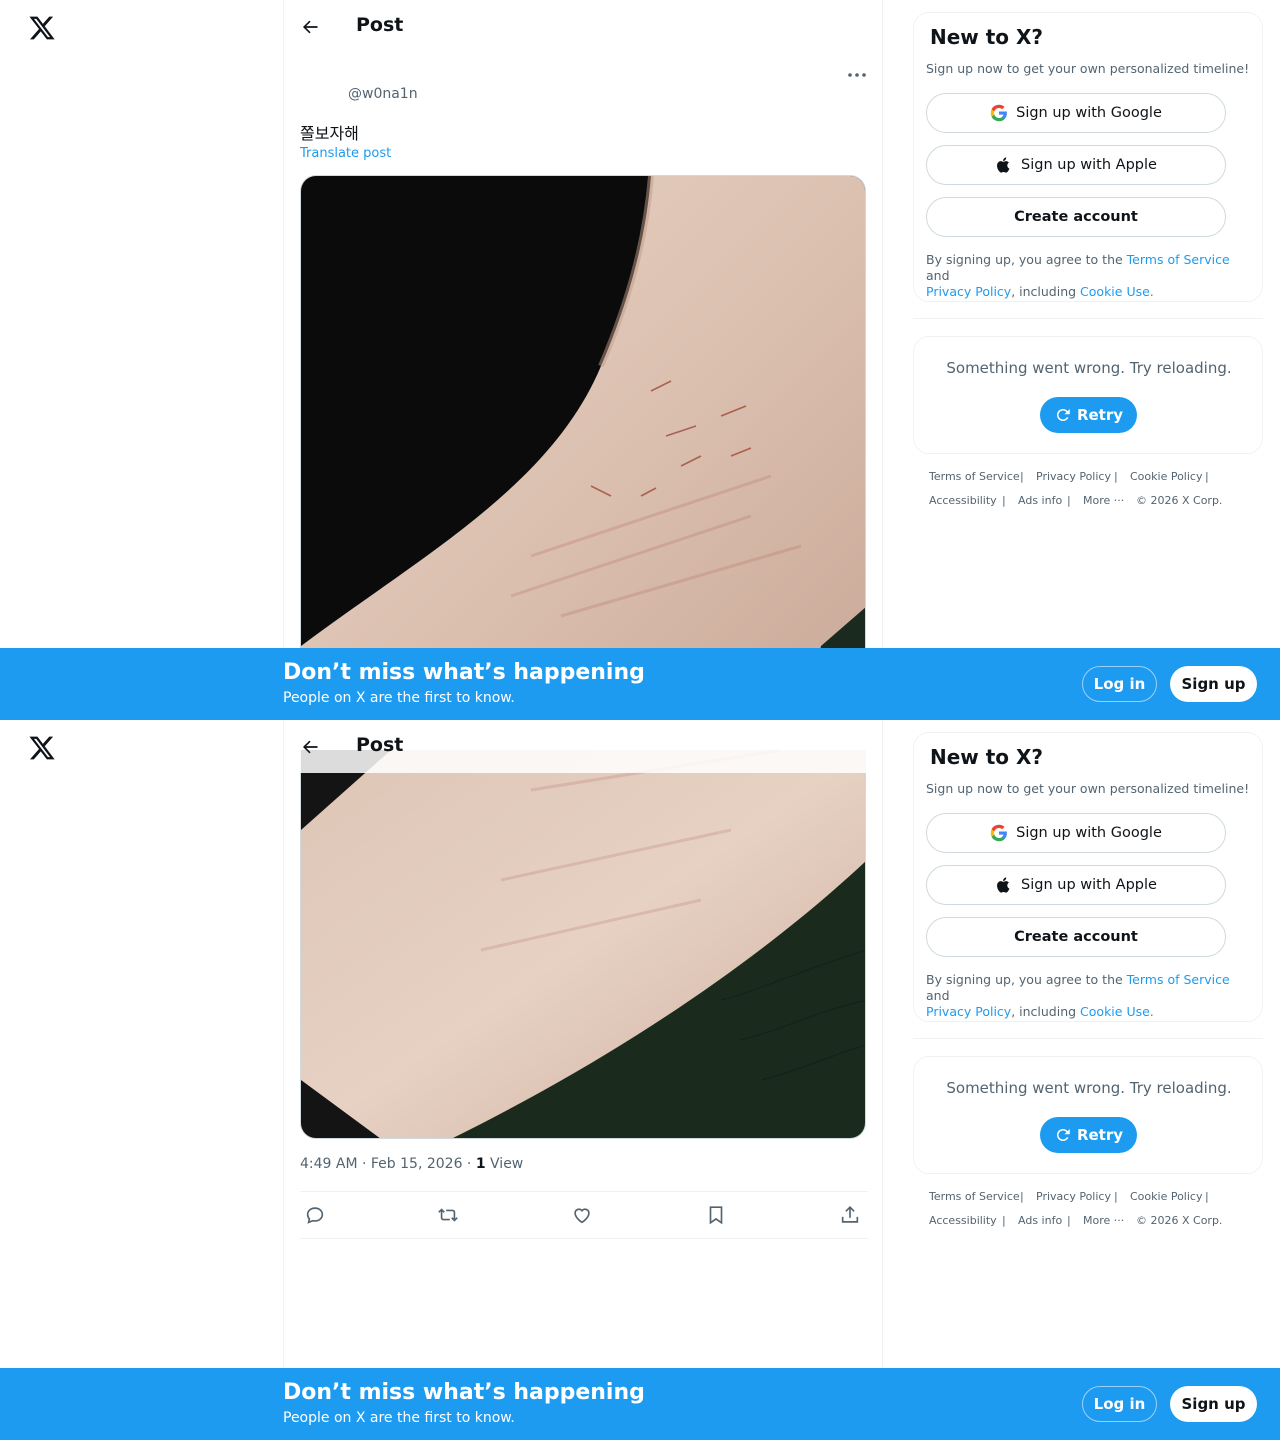 The width and height of the screenshot is (1280, 1440). I want to click on post-image, so click(583, 944).